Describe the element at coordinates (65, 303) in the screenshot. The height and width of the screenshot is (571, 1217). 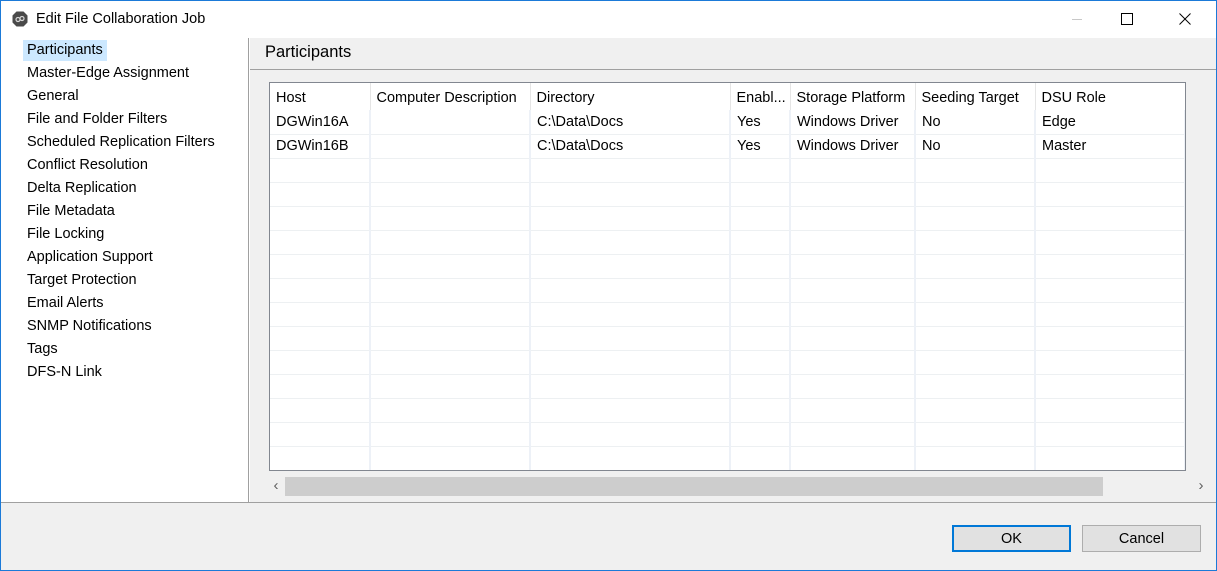
I see `nav-item-email-alerts: Email Alerts` at that location.